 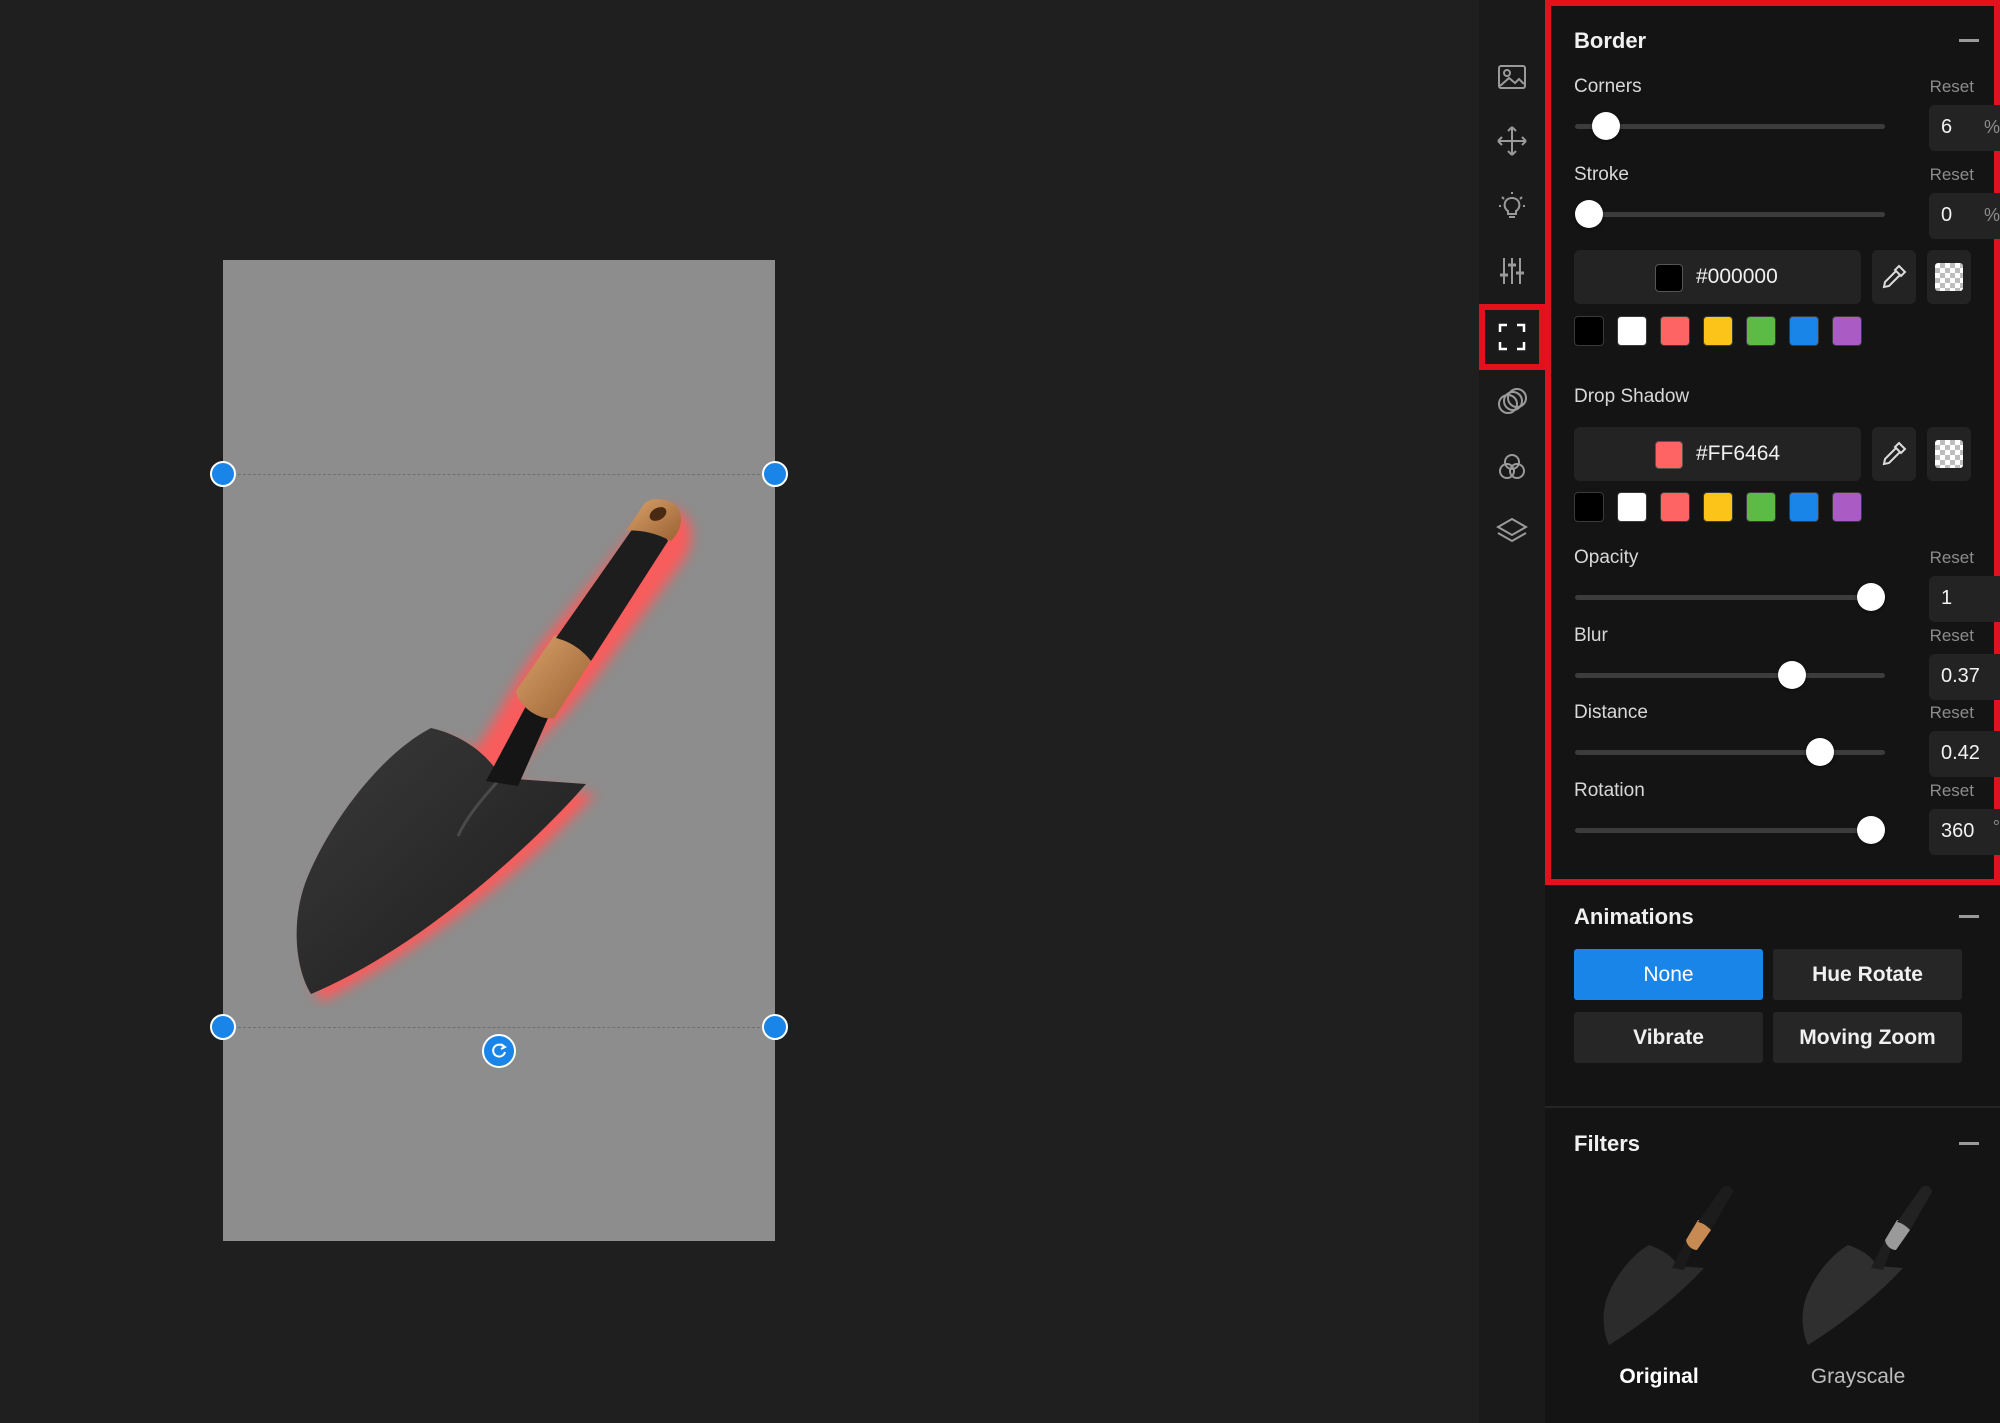 What do you see at coordinates (1792, 675) in the screenshot?
I see `blur-slider-thumb` at bounding box center [1792, 675].